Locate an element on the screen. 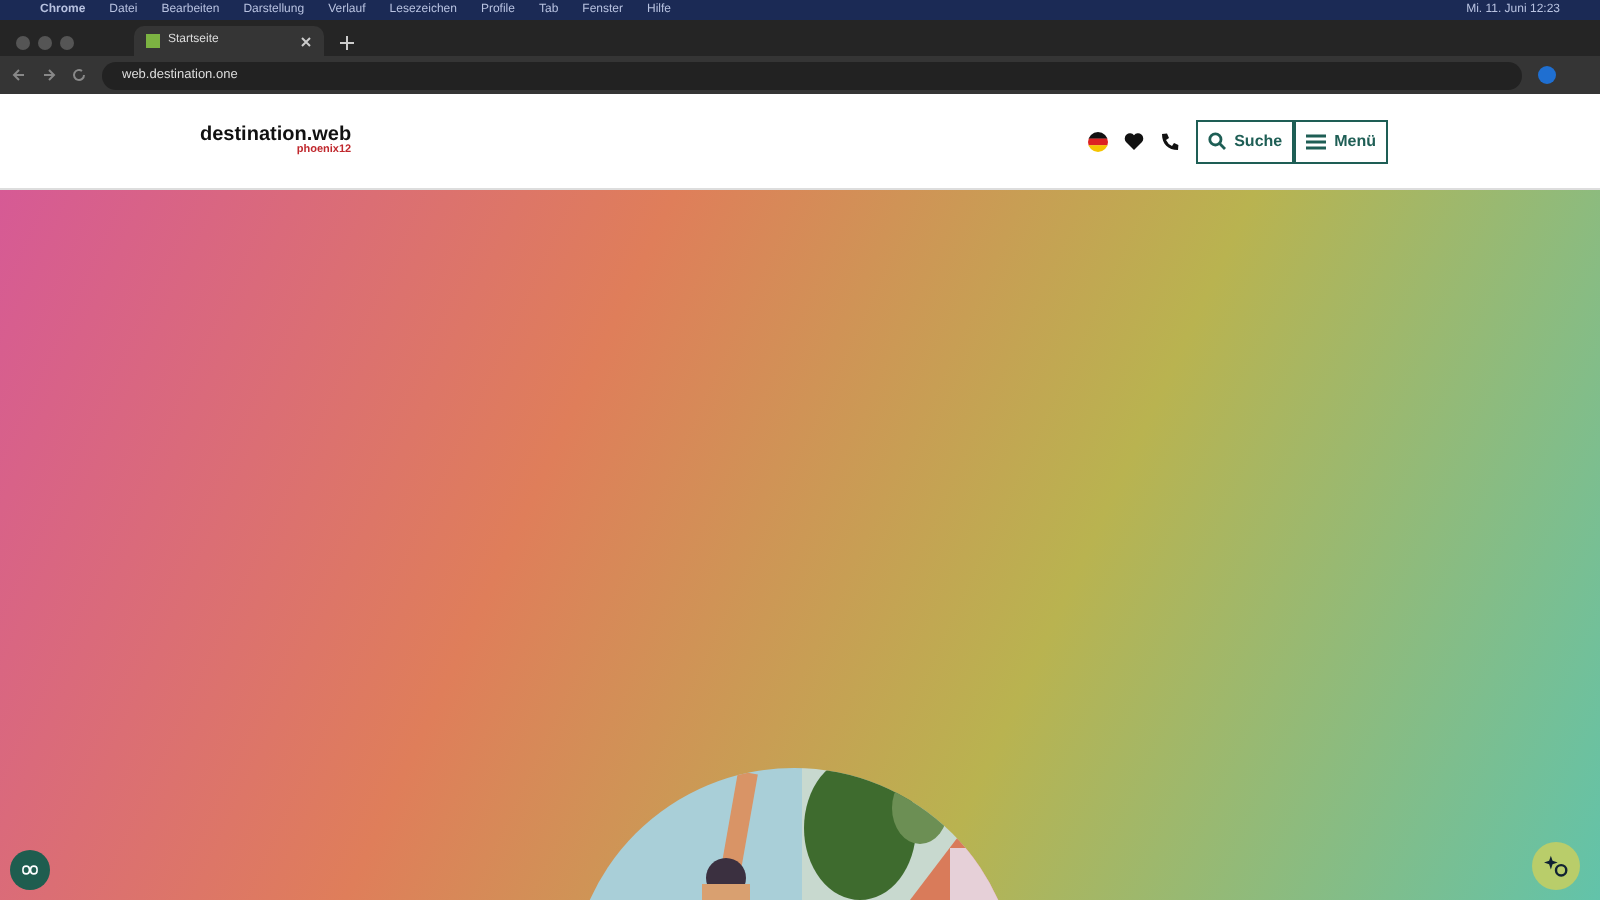  forward-icon is located at coordinates (49, 75).